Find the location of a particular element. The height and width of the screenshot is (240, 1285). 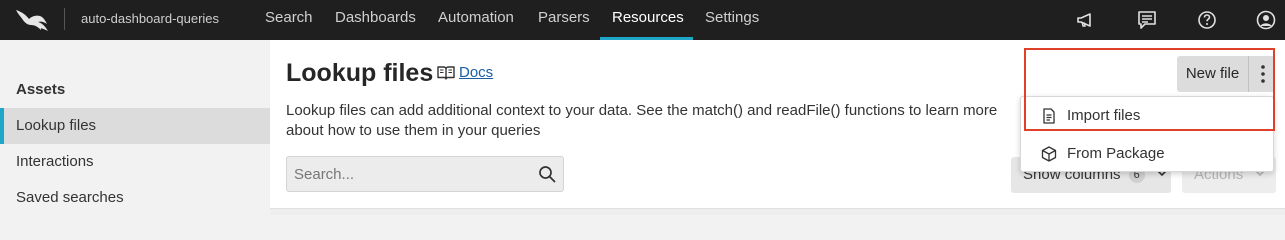

more-options-button is located at coordinates (1262, 74).